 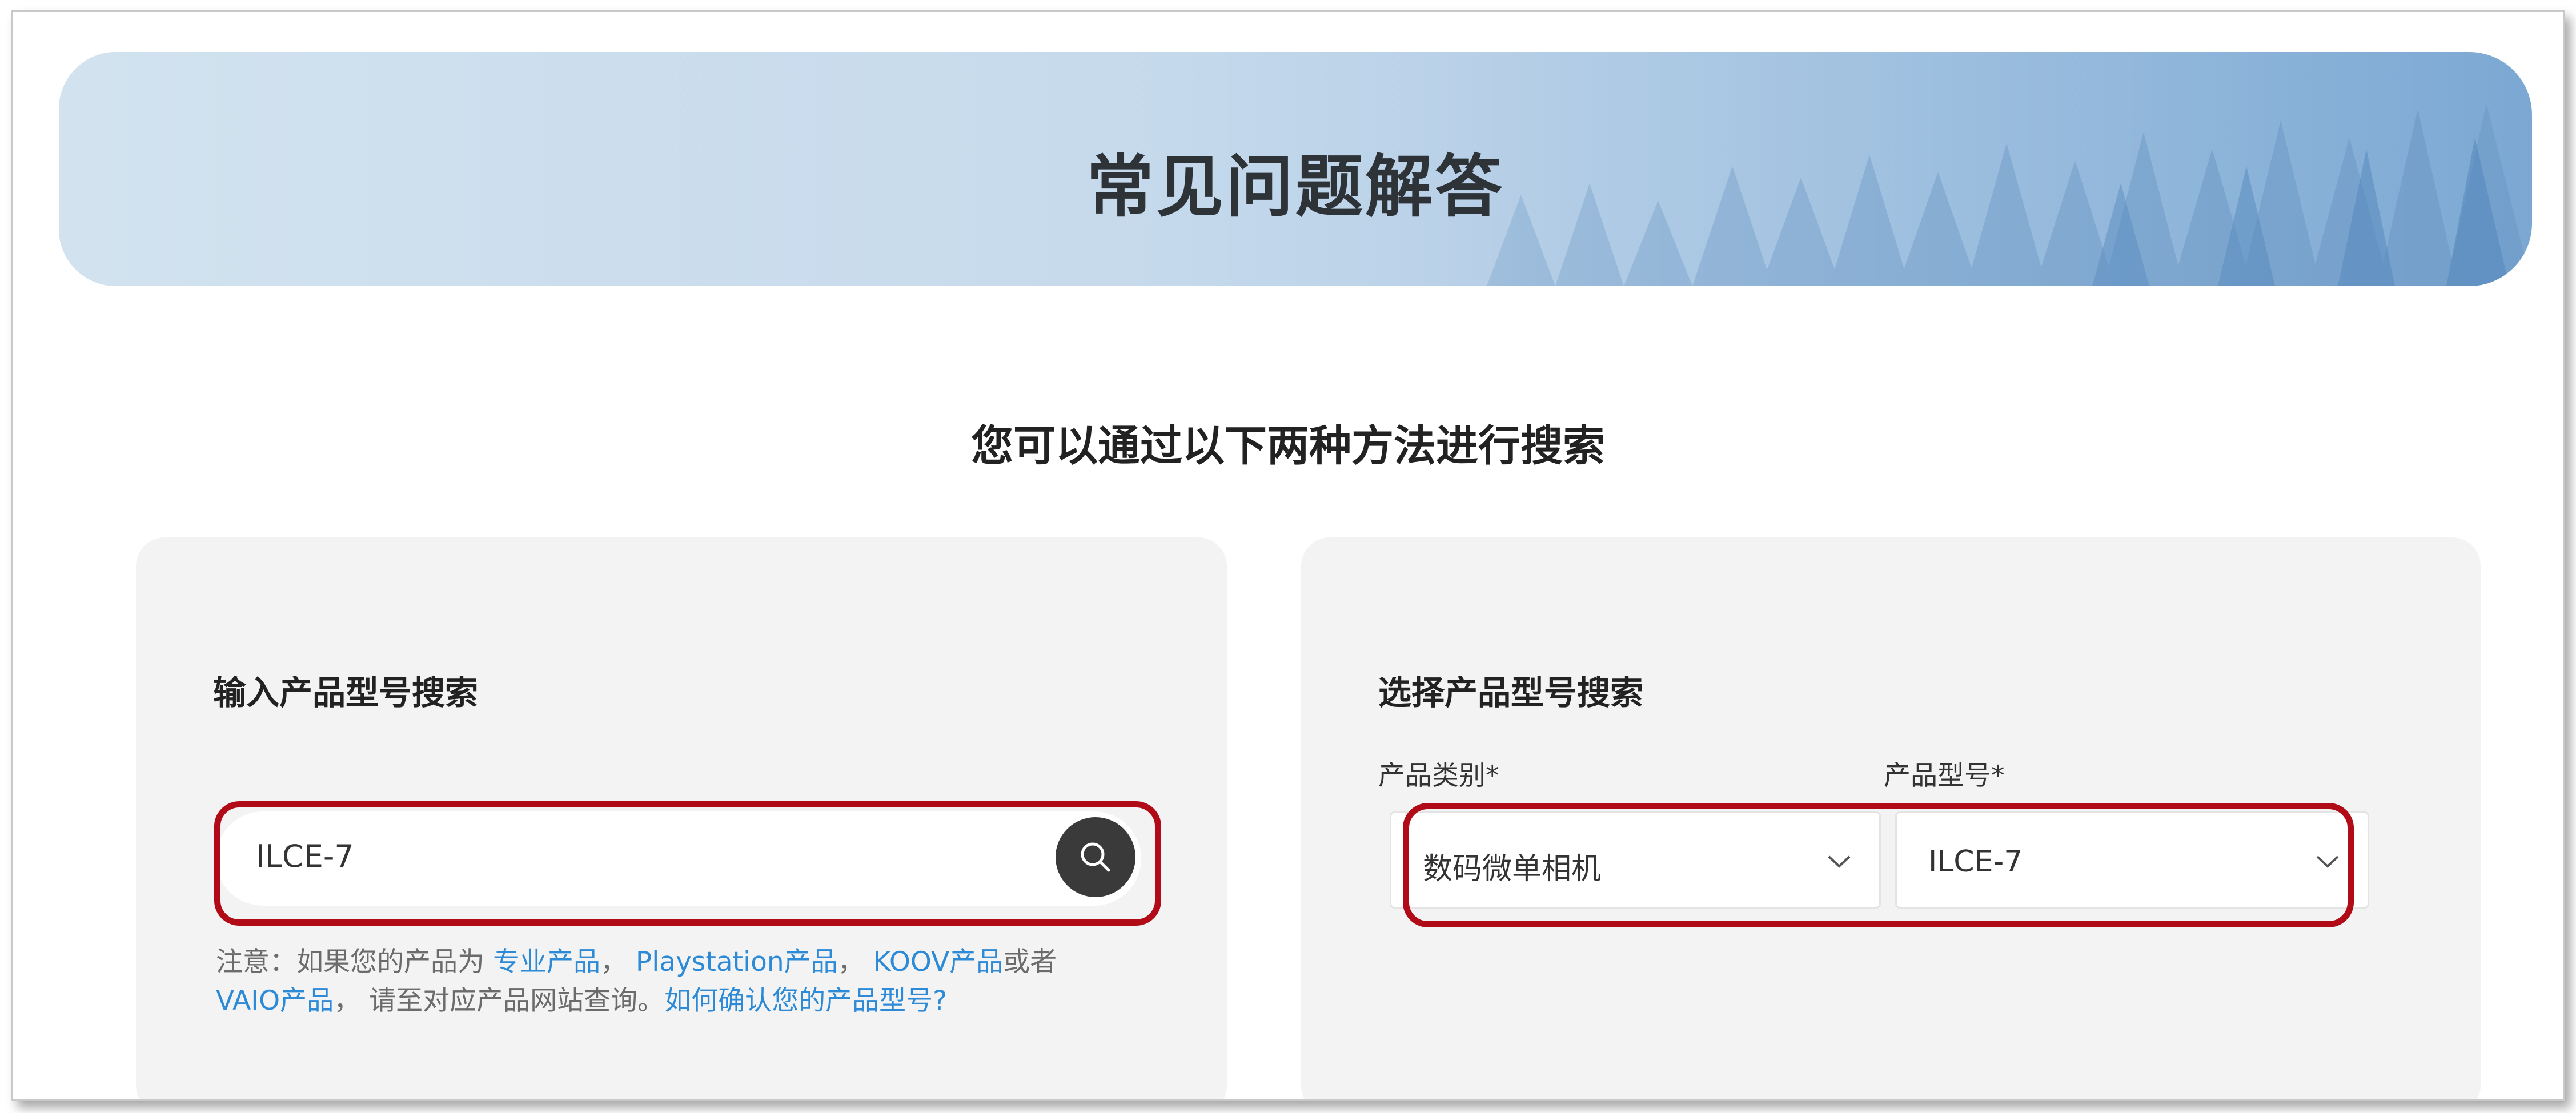 I want to click on card-title-input-search: 输入产品型号搜索, so click(x=346, y=692).